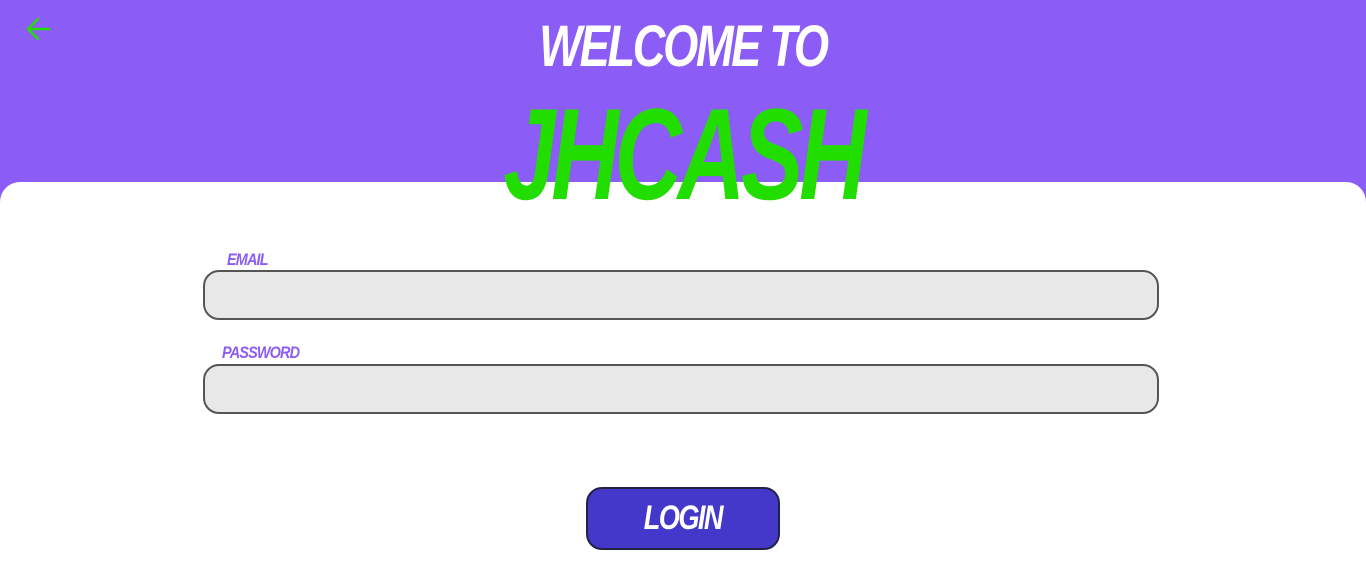  I want to click on brand-title: JHCASH, so click(685, 154).